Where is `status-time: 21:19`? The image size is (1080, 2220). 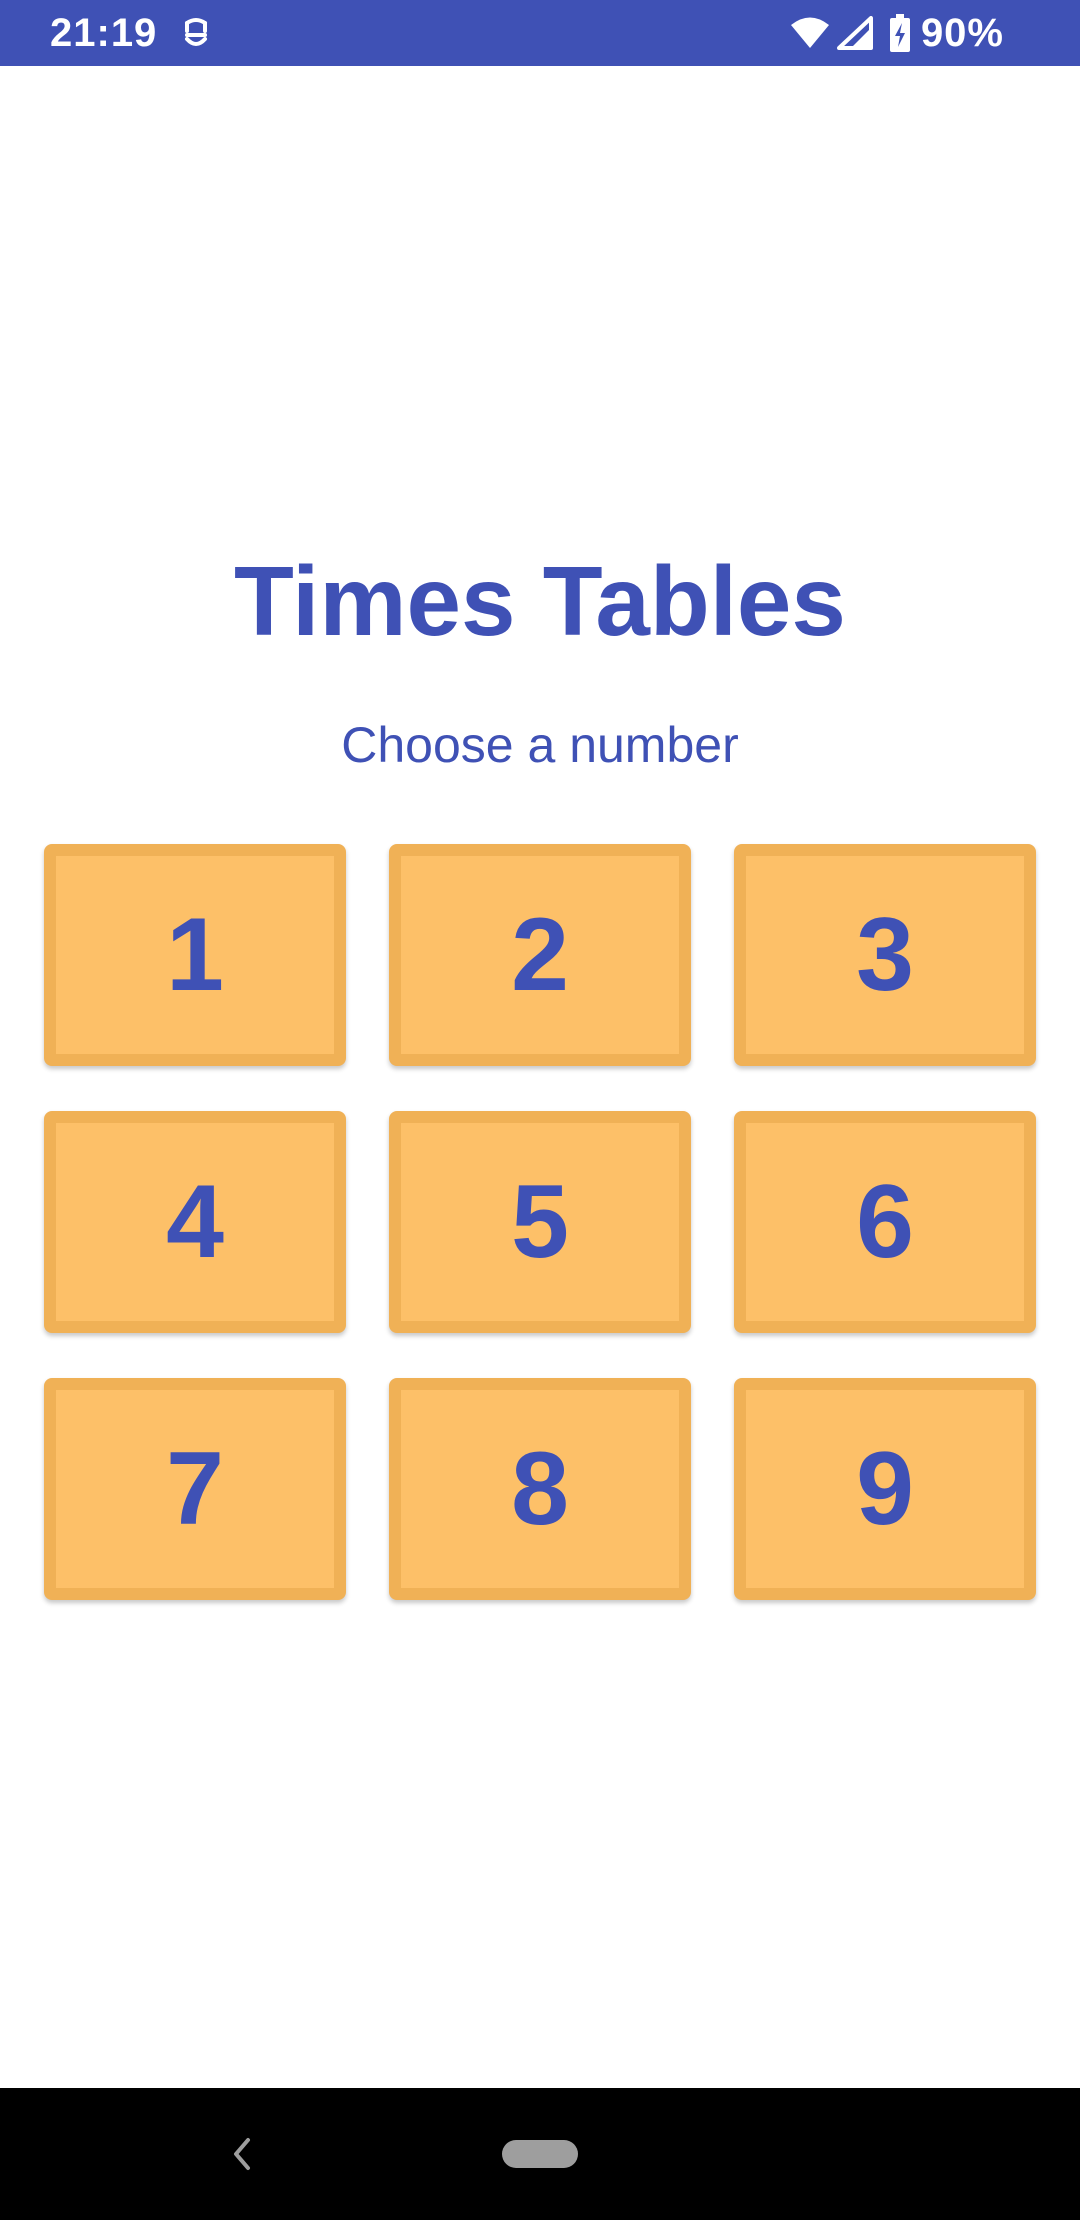 status-time: 21:19 is located at coordinates (104, 33).